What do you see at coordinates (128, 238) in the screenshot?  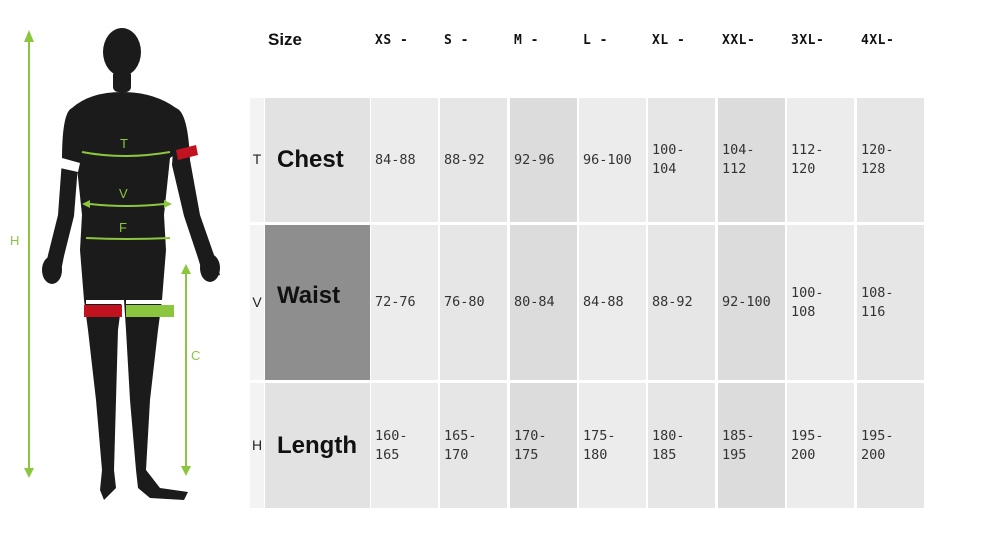 I see `hip-guide` at bounding box center [128, 238].